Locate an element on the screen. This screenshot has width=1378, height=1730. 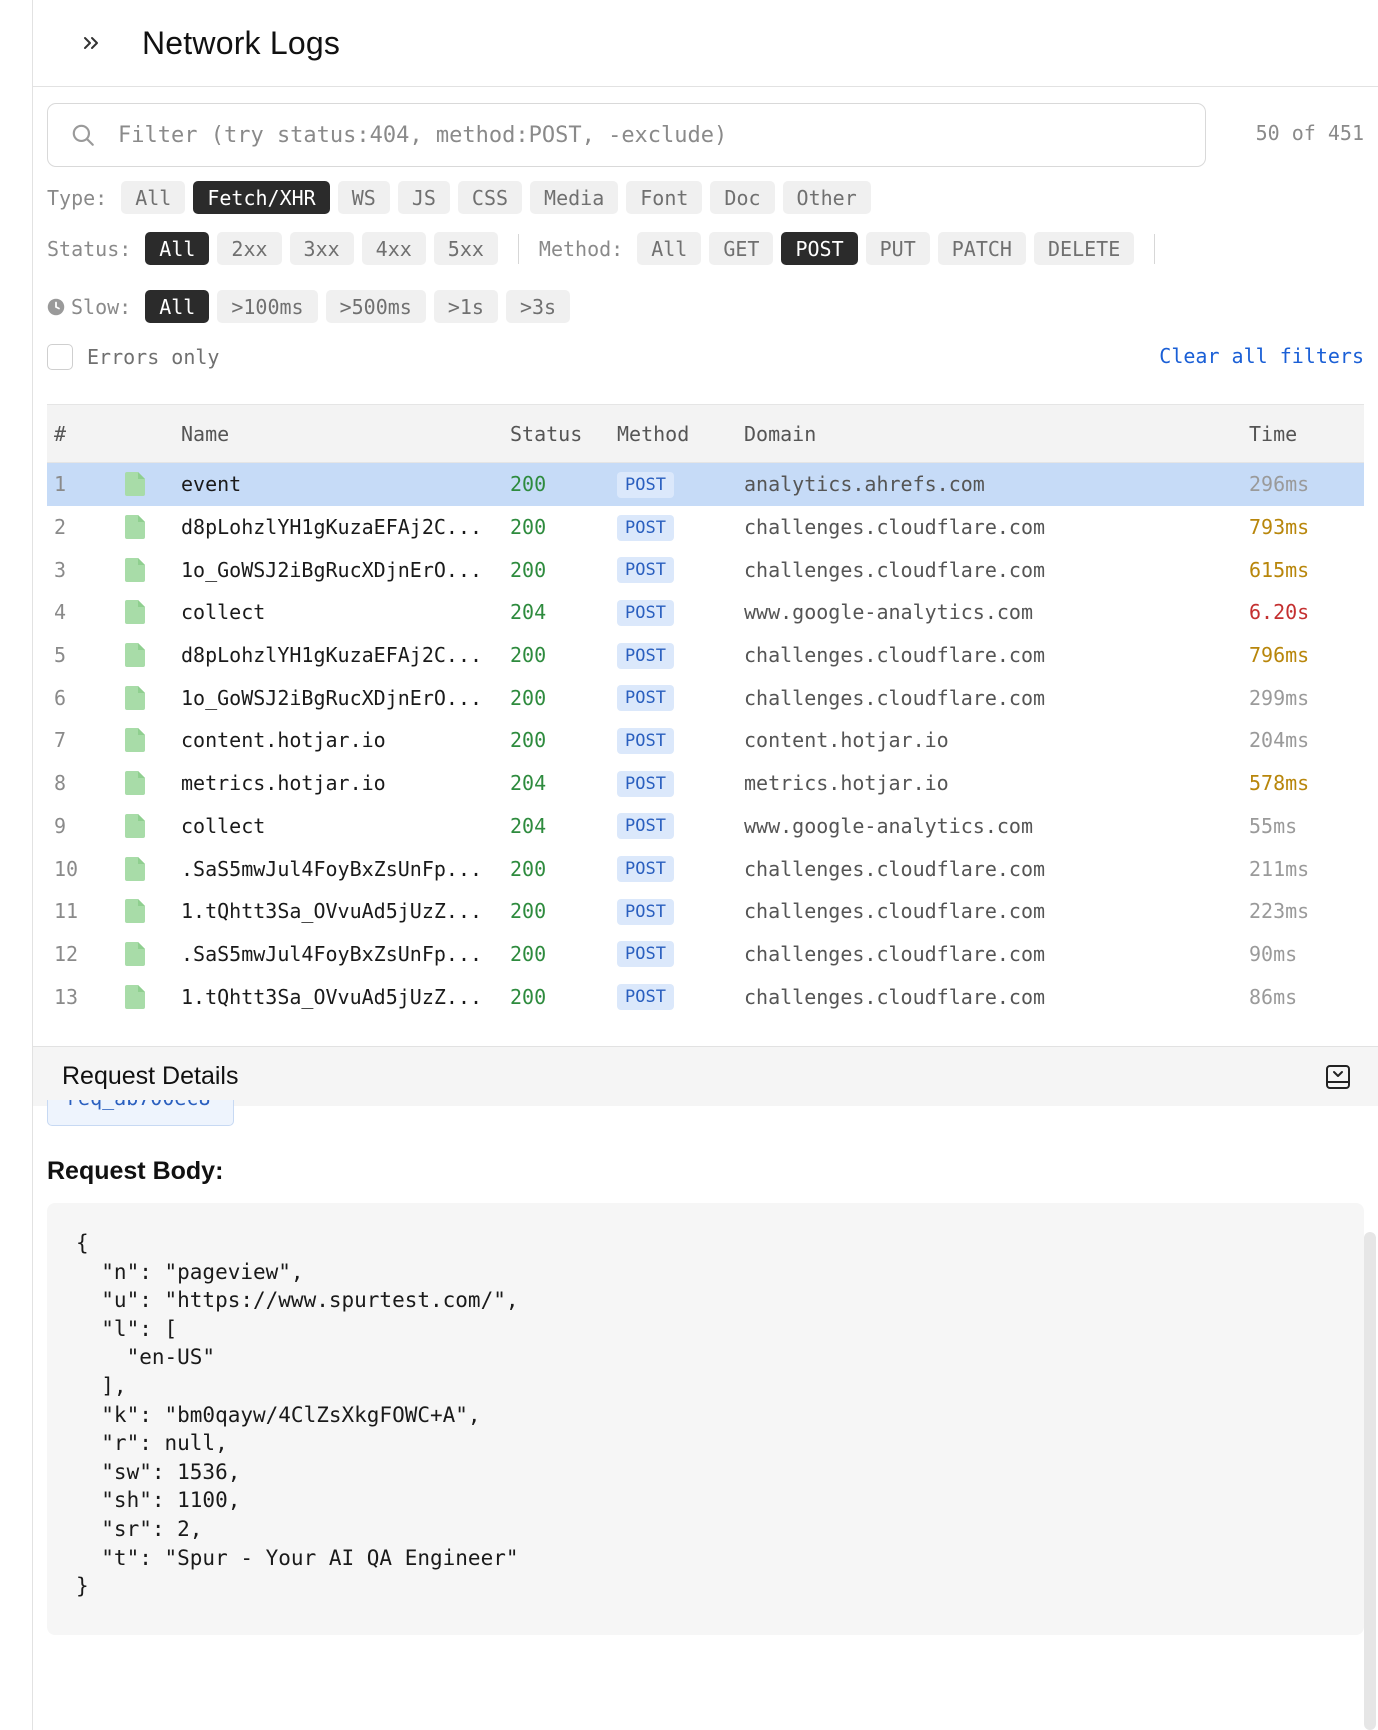
clock-icon is located at coordinates (56, 307).